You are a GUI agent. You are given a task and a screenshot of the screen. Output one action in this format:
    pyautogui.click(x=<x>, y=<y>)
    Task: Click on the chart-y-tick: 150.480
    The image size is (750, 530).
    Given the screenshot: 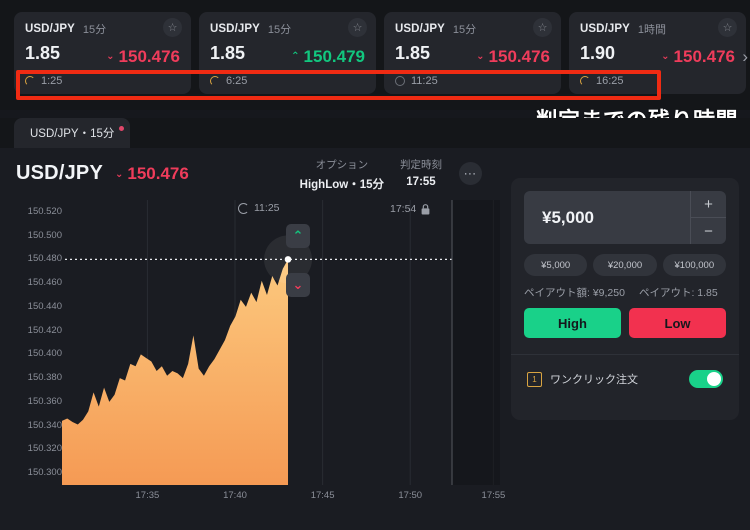 What is the action you would take?
    pyautogui.click(x=44, y=259)
    